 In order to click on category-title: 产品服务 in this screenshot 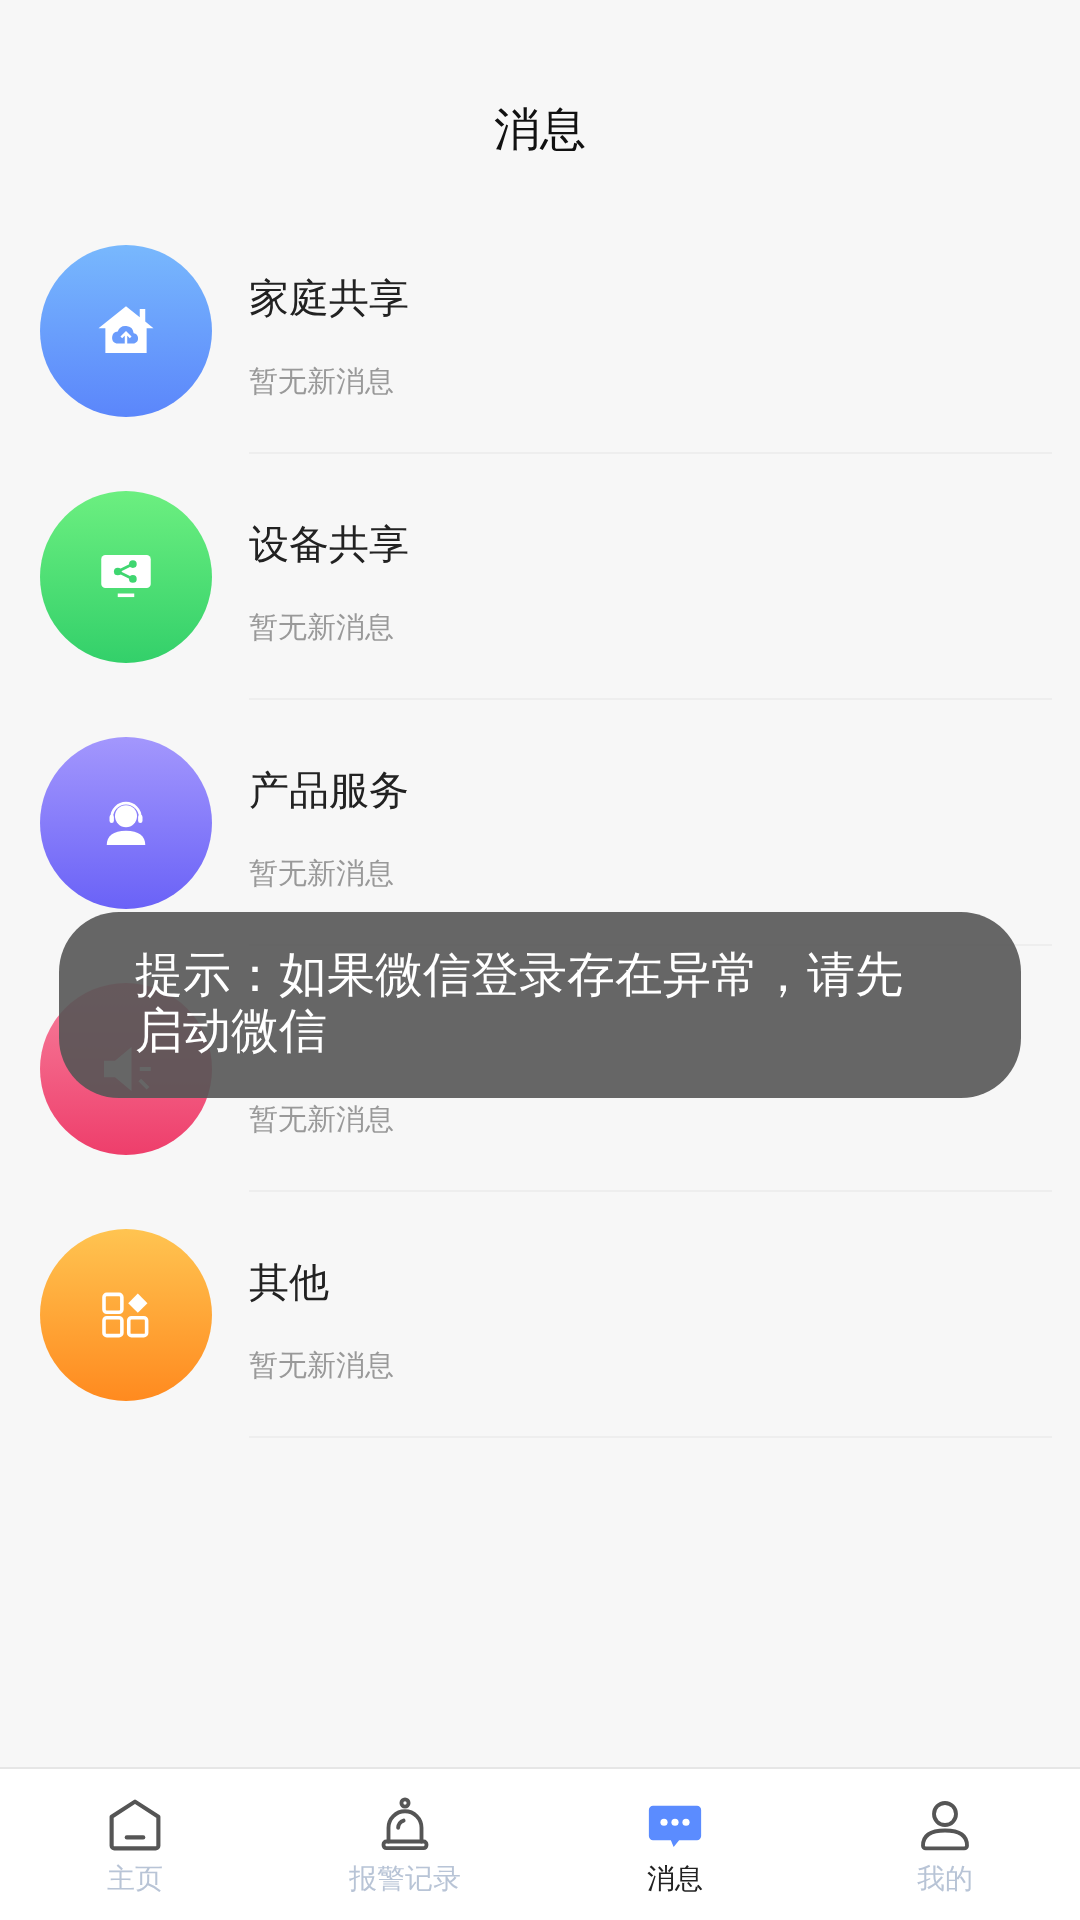, I will do `click(329, 790)`.